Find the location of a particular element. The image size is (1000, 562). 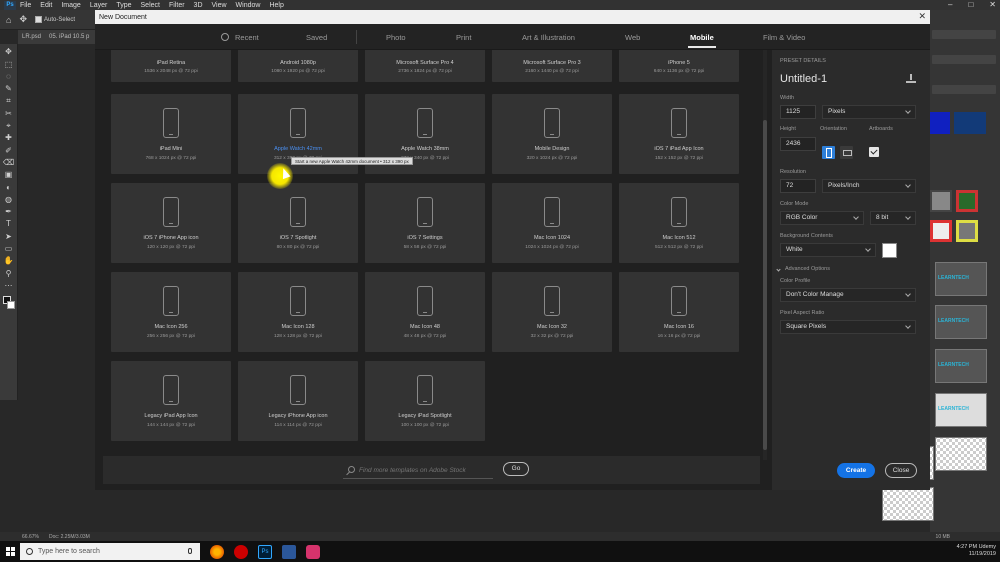

preset-tile: iPhone 5 640 x 1136 px @ 72 ppi is located at coordinates (679, 66).